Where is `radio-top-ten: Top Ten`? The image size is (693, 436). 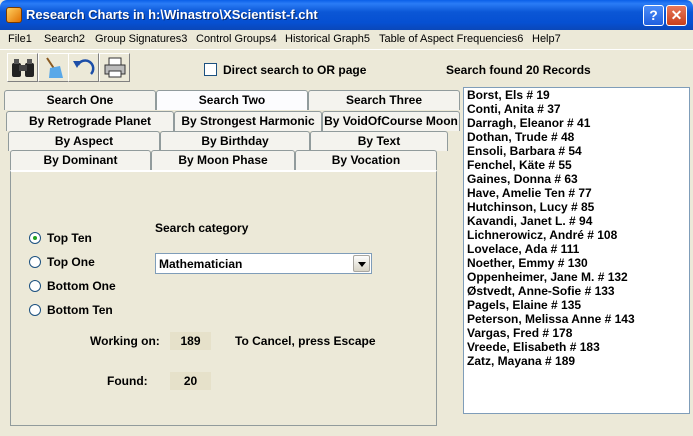 radio-top-ten: Top Ten is located at coordinates (60, 238).